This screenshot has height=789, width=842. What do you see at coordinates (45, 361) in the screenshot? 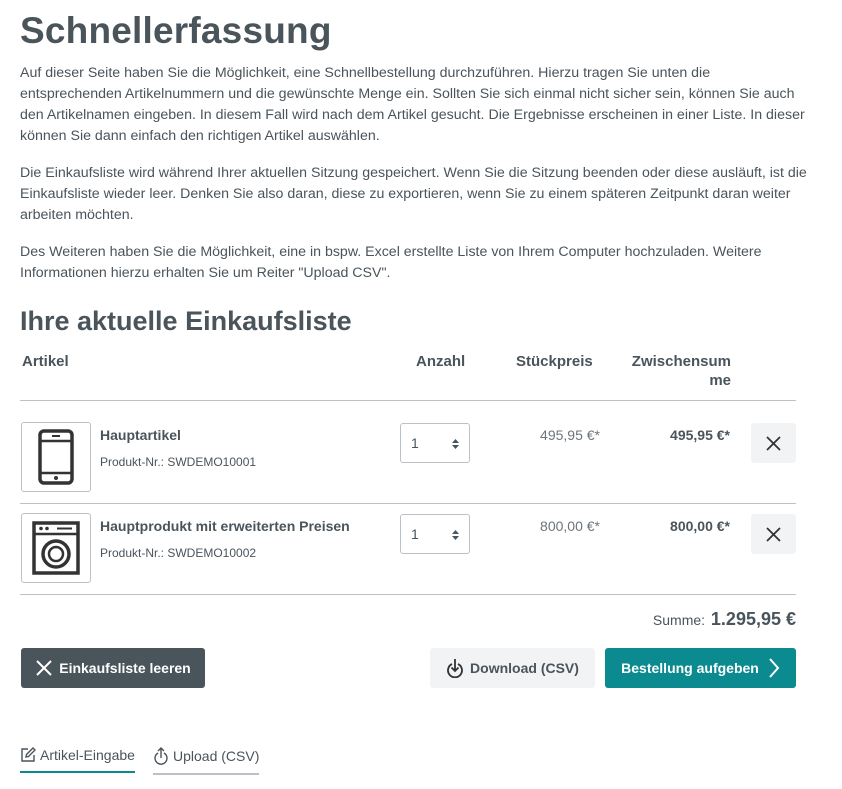
I see `column-header-article: Artikel` at bounding box center [45, 361].